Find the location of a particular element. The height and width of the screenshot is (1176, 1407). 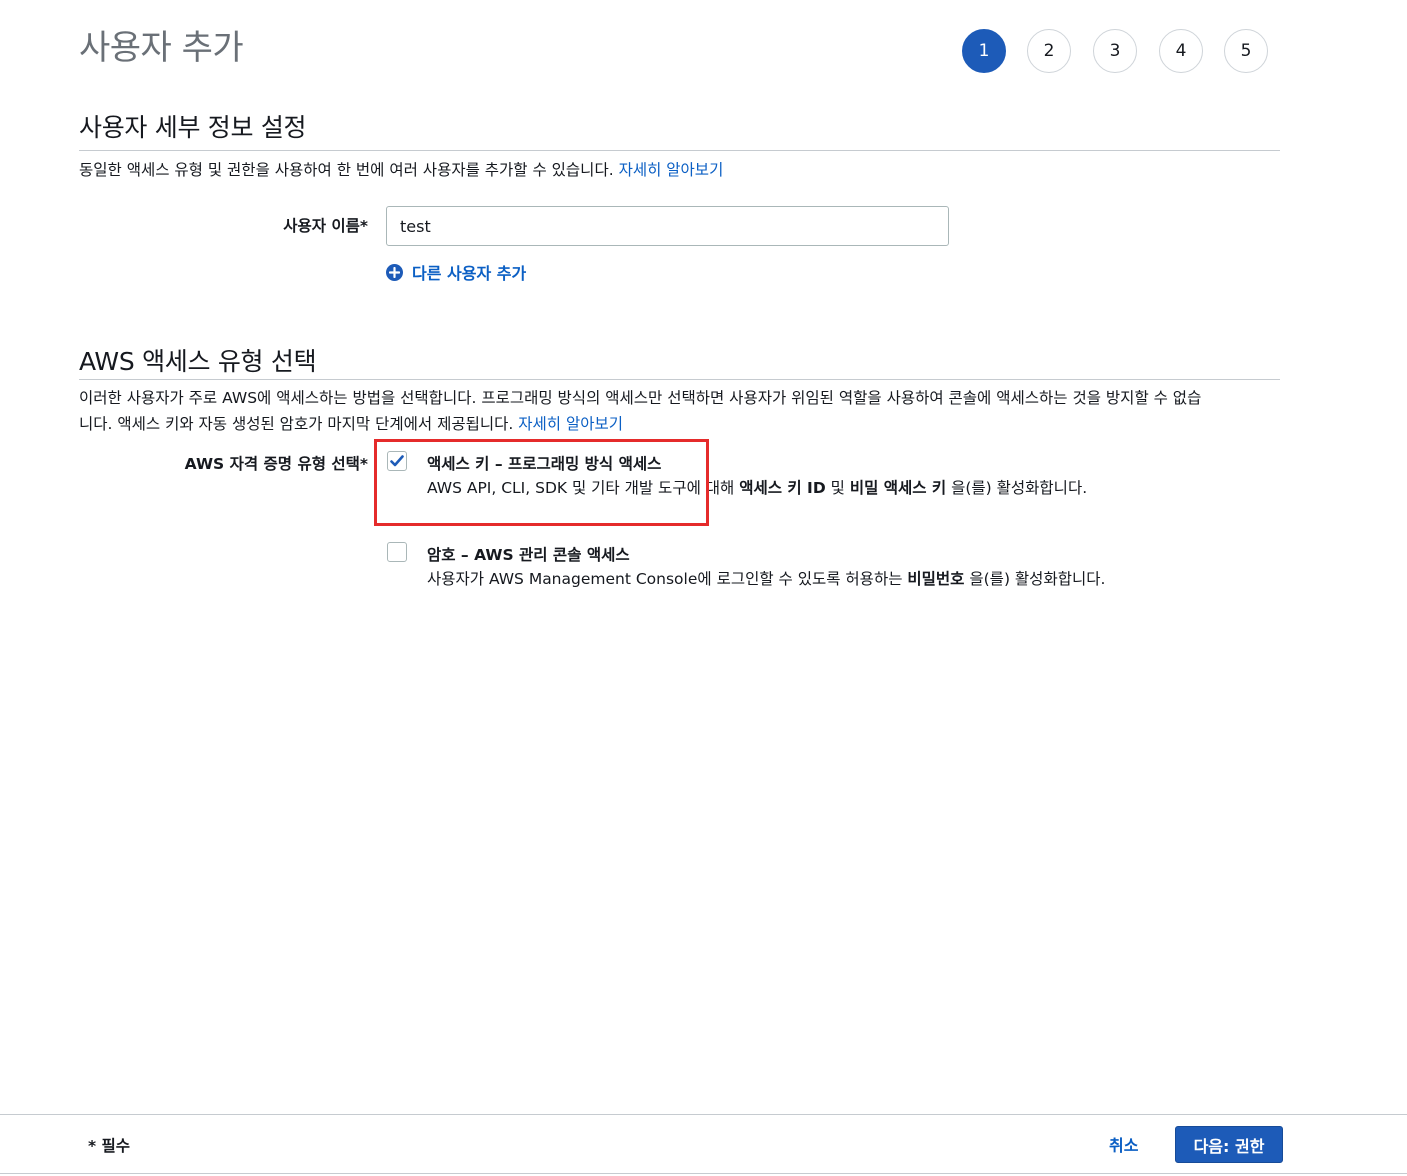

step-3: 3 is located at coordinates (1115, 51).